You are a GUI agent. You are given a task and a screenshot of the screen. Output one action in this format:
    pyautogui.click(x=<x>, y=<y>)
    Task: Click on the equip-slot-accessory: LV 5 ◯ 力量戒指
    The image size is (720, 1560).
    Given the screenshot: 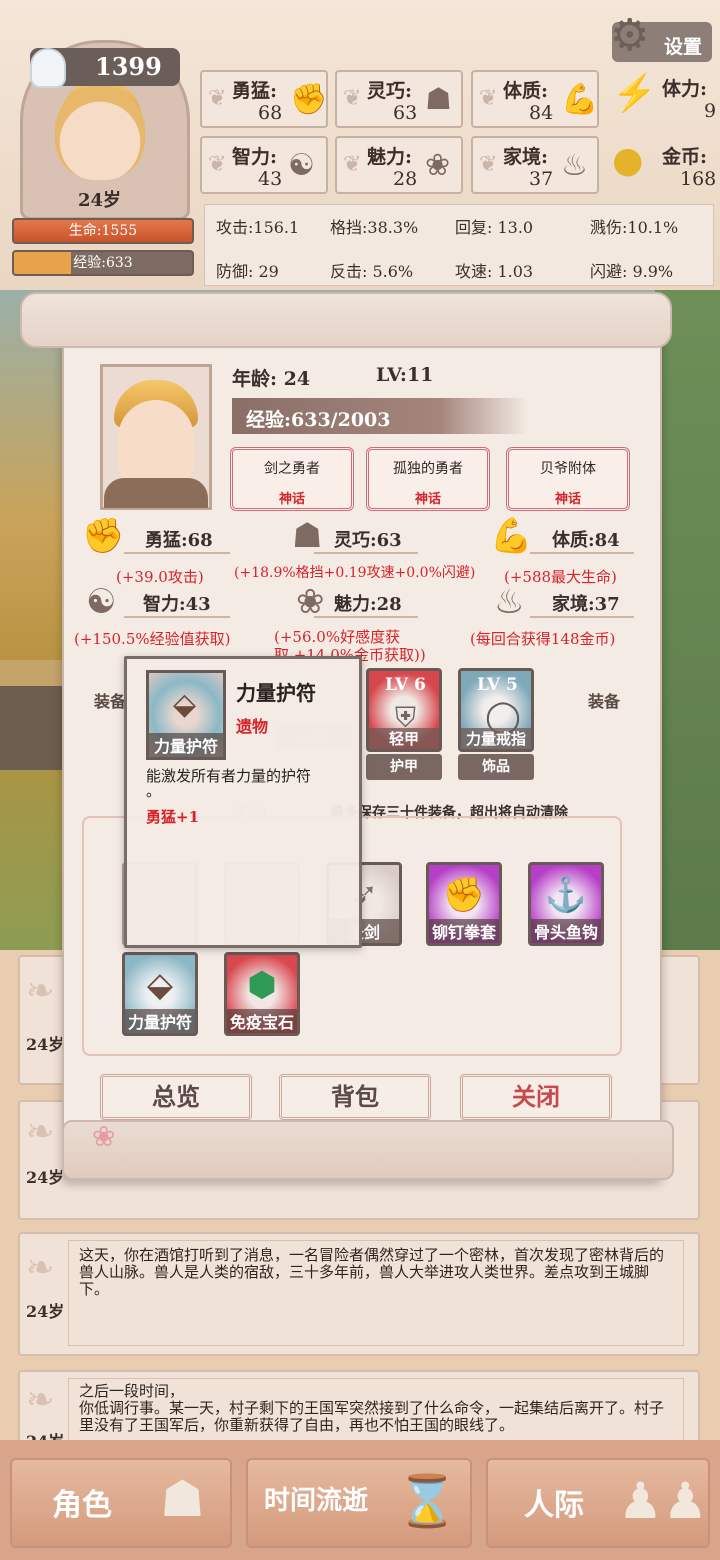 What is the action you would take?
    pyautogui.click(x=496, y=710)
    